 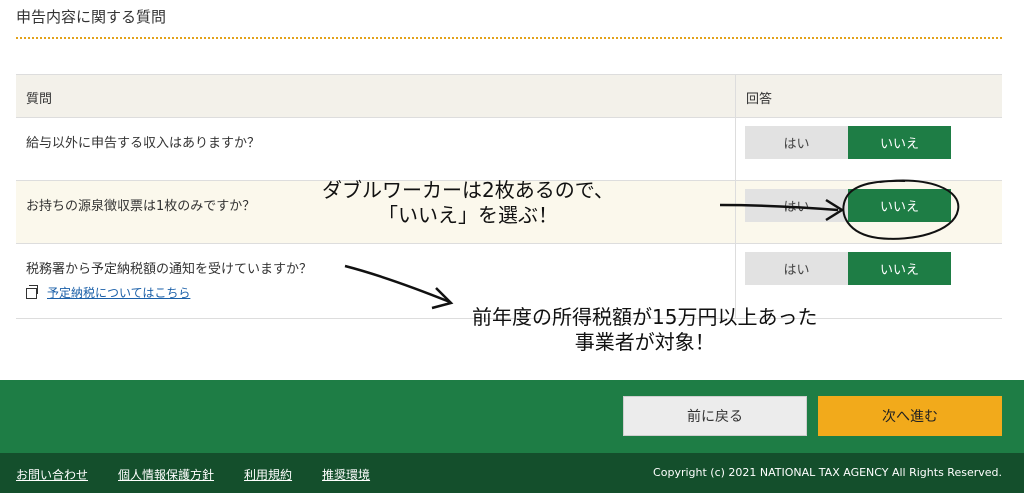 I want to click on prepayment-info-link: 予定納税についてはこちら, so click(x=108, y=292).